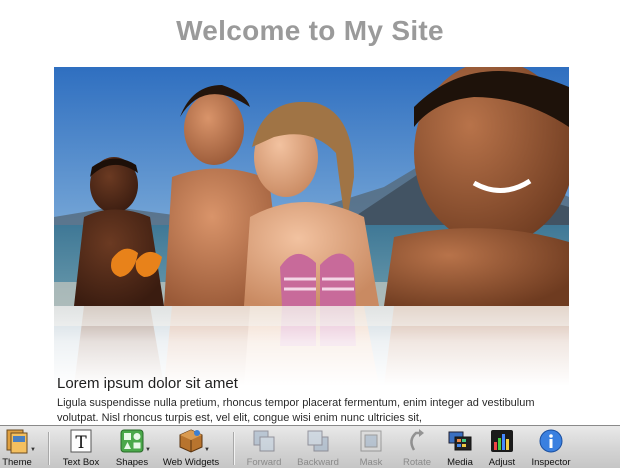 The image size is (620, 468). I want to click on text-box-icon: T, so click(81, 441).